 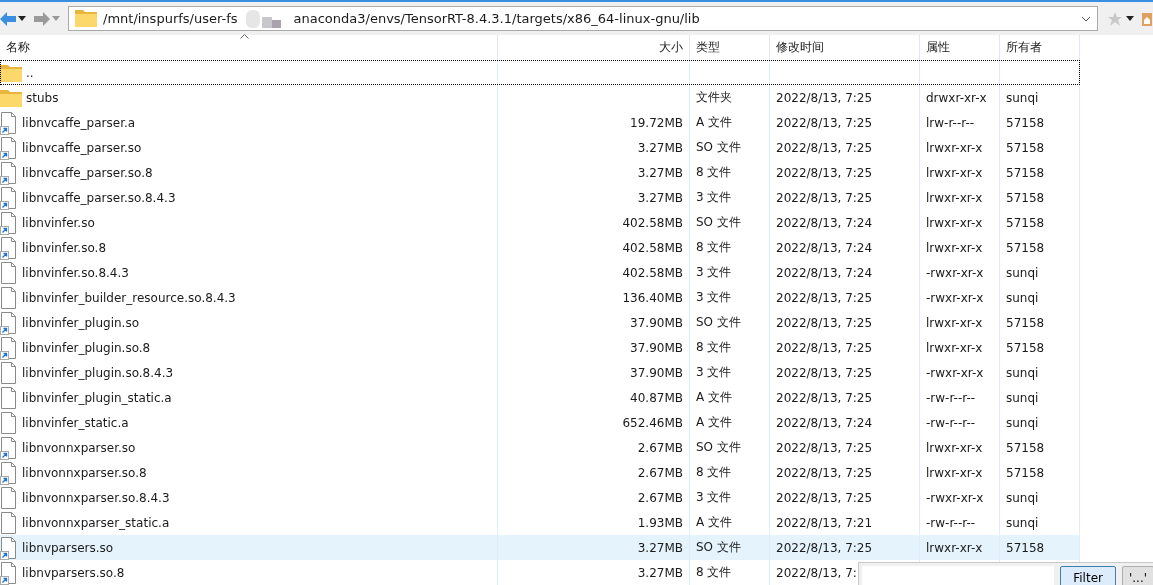 What do you see at coordinates (652, 247) in the screenshot?
I see `file-size: 402.58MB` at bounding box center [652, 247].